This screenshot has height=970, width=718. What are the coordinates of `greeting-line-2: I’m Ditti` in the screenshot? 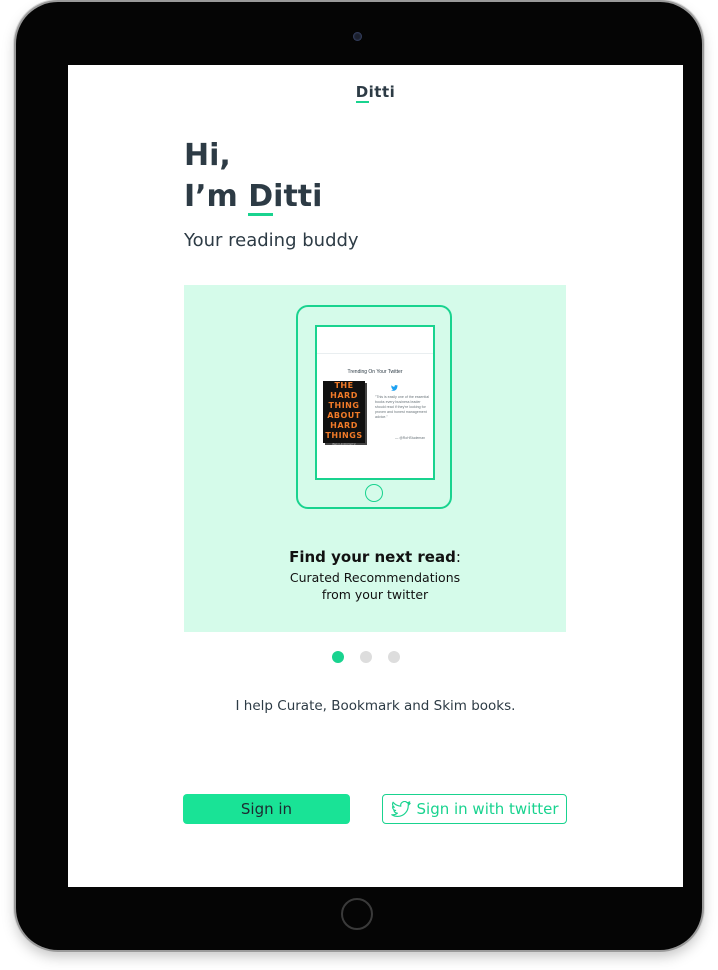 It's located at (253, 196).